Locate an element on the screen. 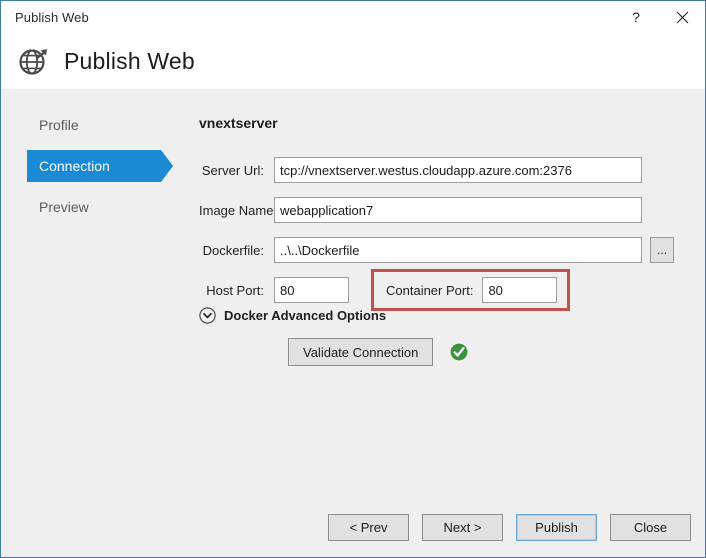 This screenshot has height=558, width=706. validate-connection-row: Validate Connection is located at coordinates (378, 352).